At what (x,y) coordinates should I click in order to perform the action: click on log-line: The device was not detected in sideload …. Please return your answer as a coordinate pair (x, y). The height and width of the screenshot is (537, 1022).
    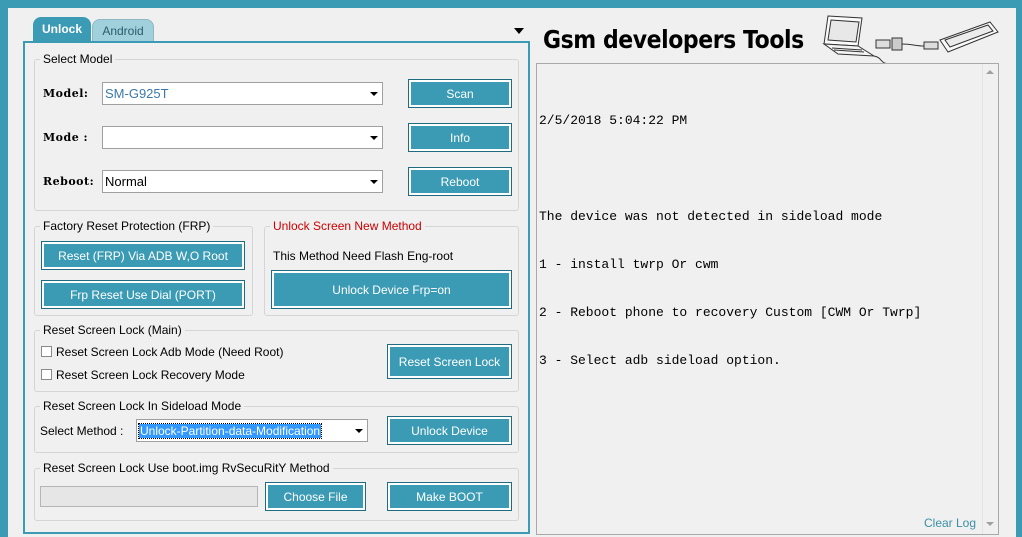
    Looking at the image, I should click on (711, 216).